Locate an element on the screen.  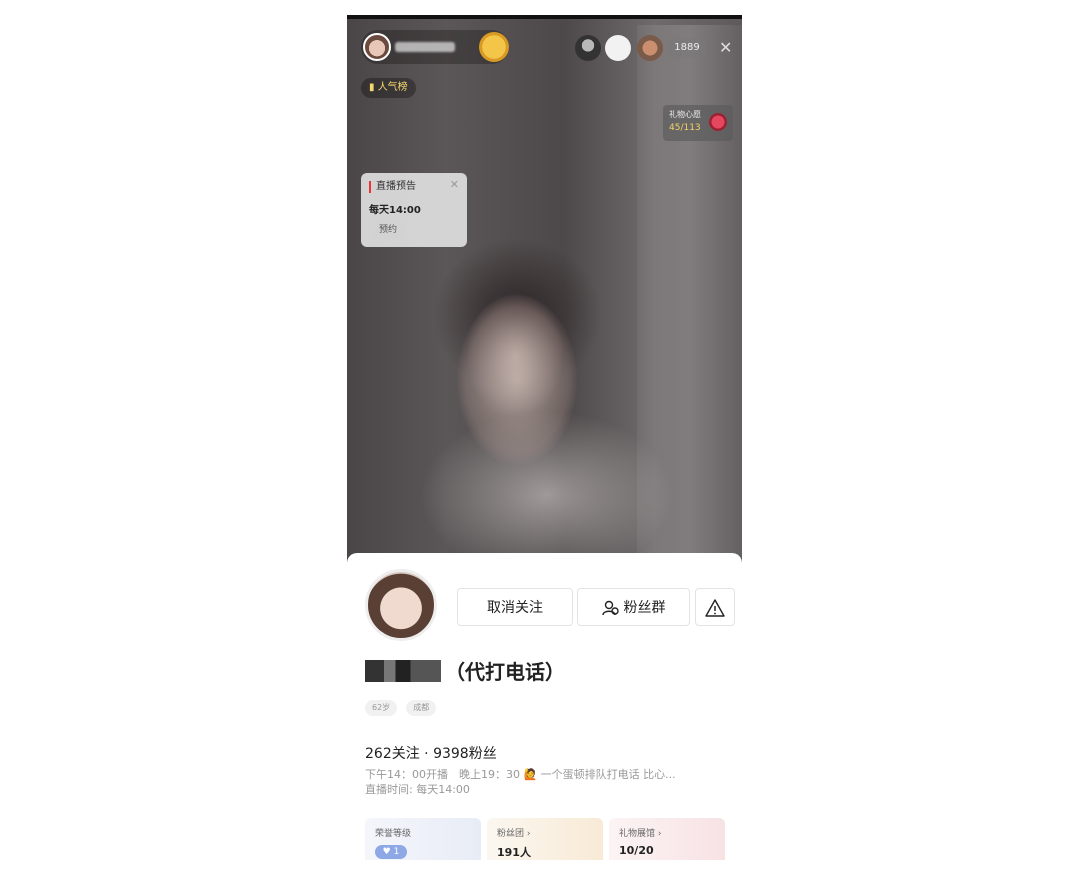
popularity-rank-tag: ▮ 人气榜 is located at coordinates (388, 88).